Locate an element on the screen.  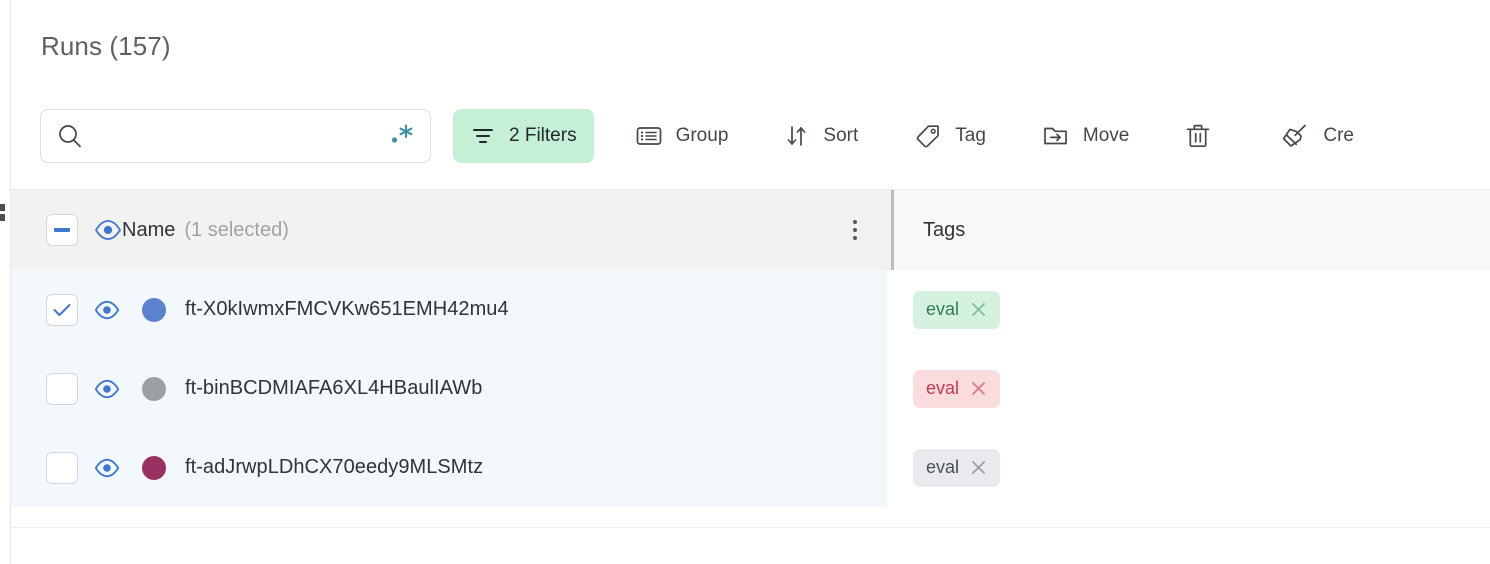
move-button: Move is located at coordinates (1085, 136).